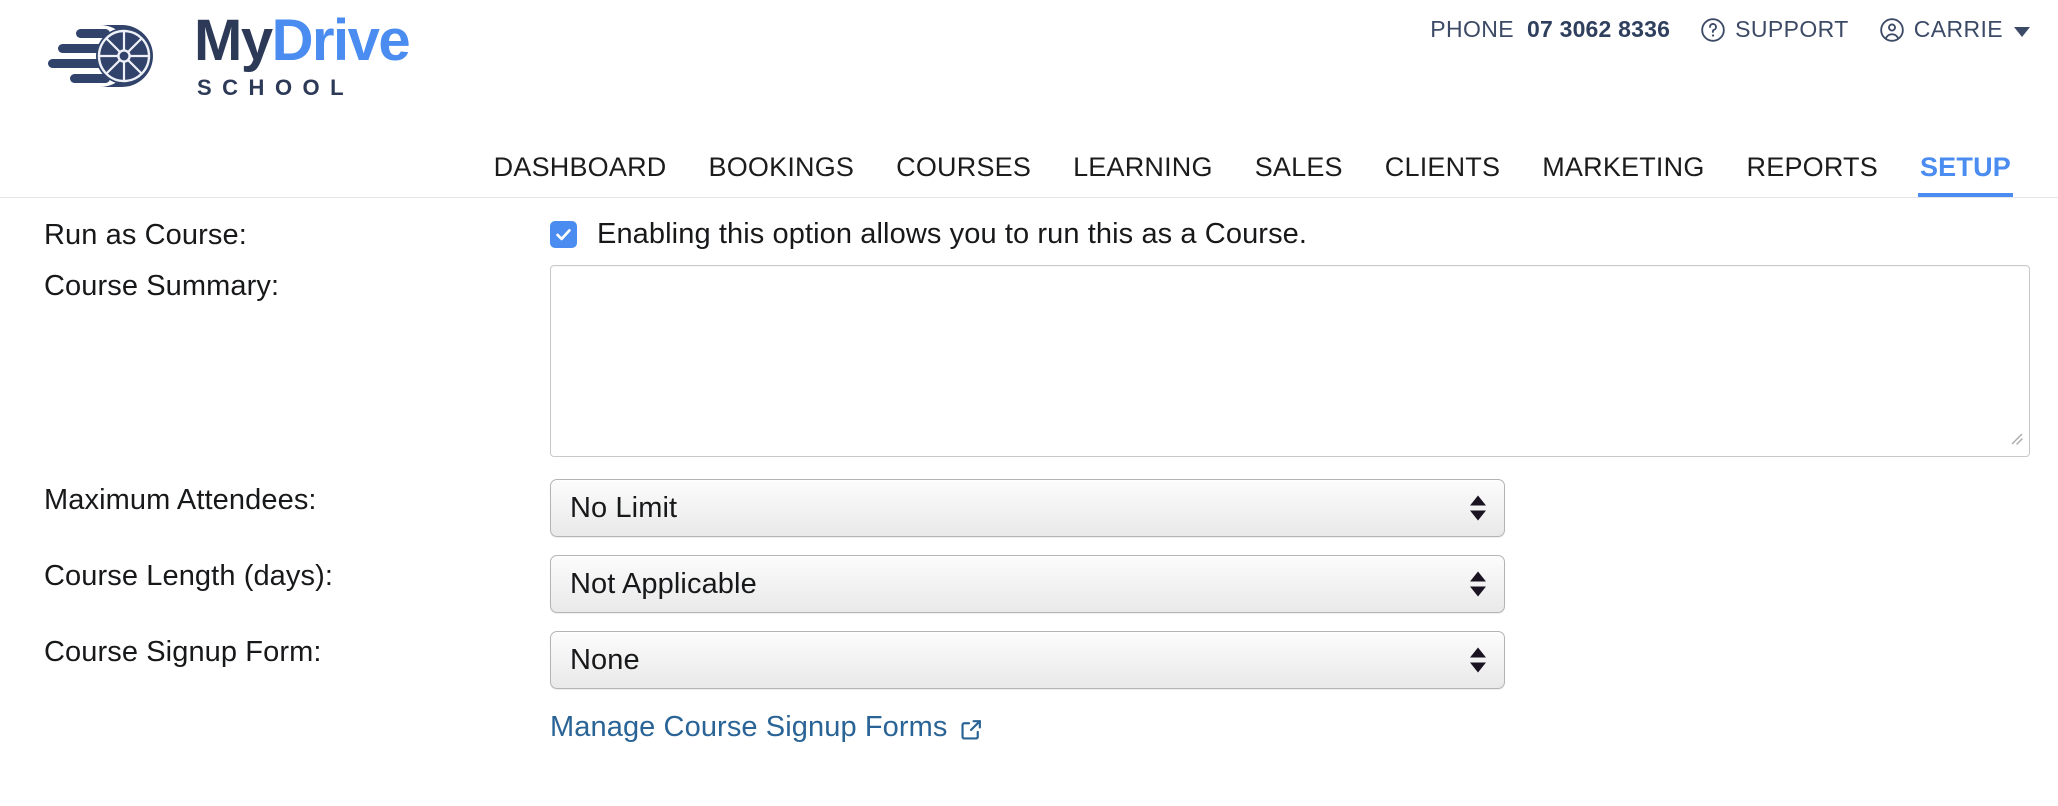  What do you see at coordinates (1965, 174) in the screenshot?
I see `nav-item-setup: SETUP` at bounding box center [1965, 174].